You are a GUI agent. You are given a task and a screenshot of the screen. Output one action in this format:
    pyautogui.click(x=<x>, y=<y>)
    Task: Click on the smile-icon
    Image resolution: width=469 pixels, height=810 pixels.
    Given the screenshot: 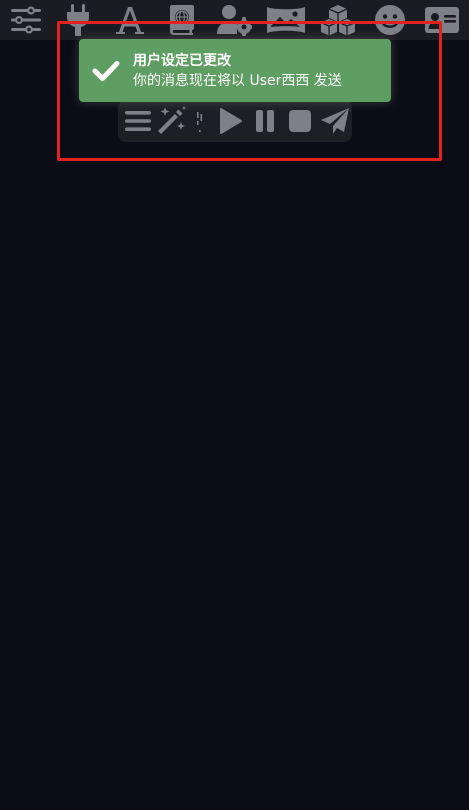 What is the action you would take?
    pyautogui.click(x=390, y=20)
    